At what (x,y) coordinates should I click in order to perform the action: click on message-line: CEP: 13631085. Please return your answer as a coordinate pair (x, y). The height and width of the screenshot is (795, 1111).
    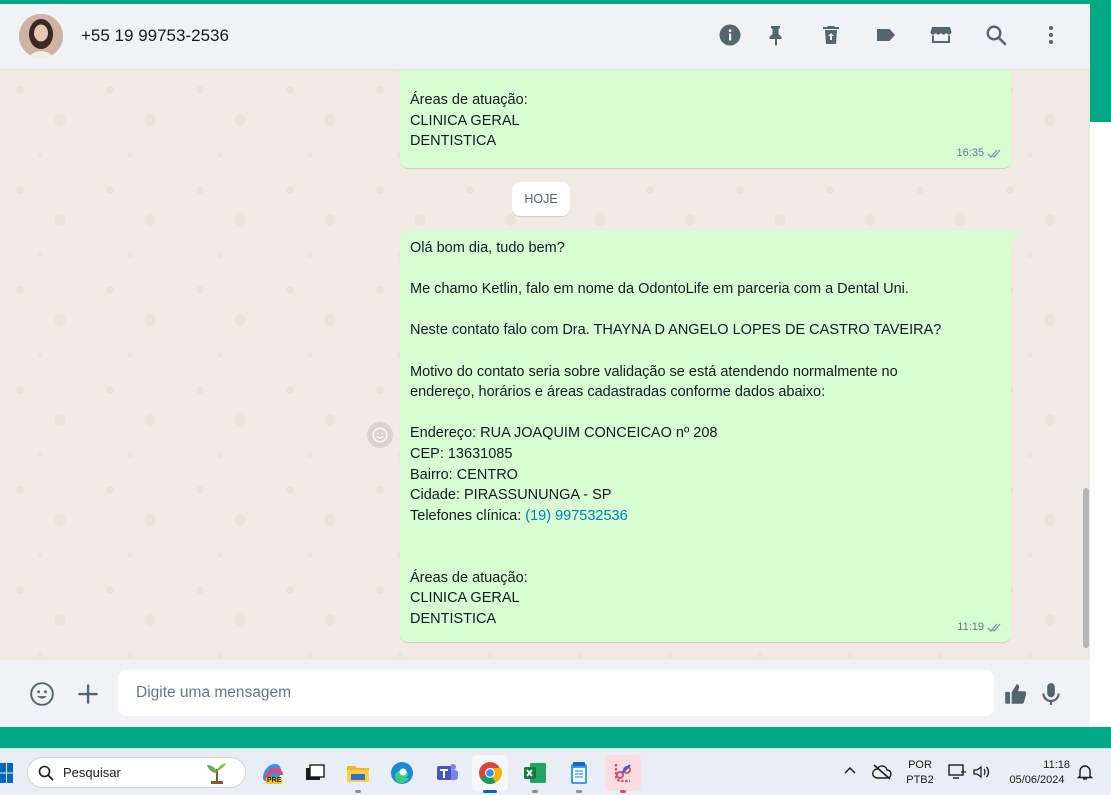
    Looking at the image, I should click on (461, 453).